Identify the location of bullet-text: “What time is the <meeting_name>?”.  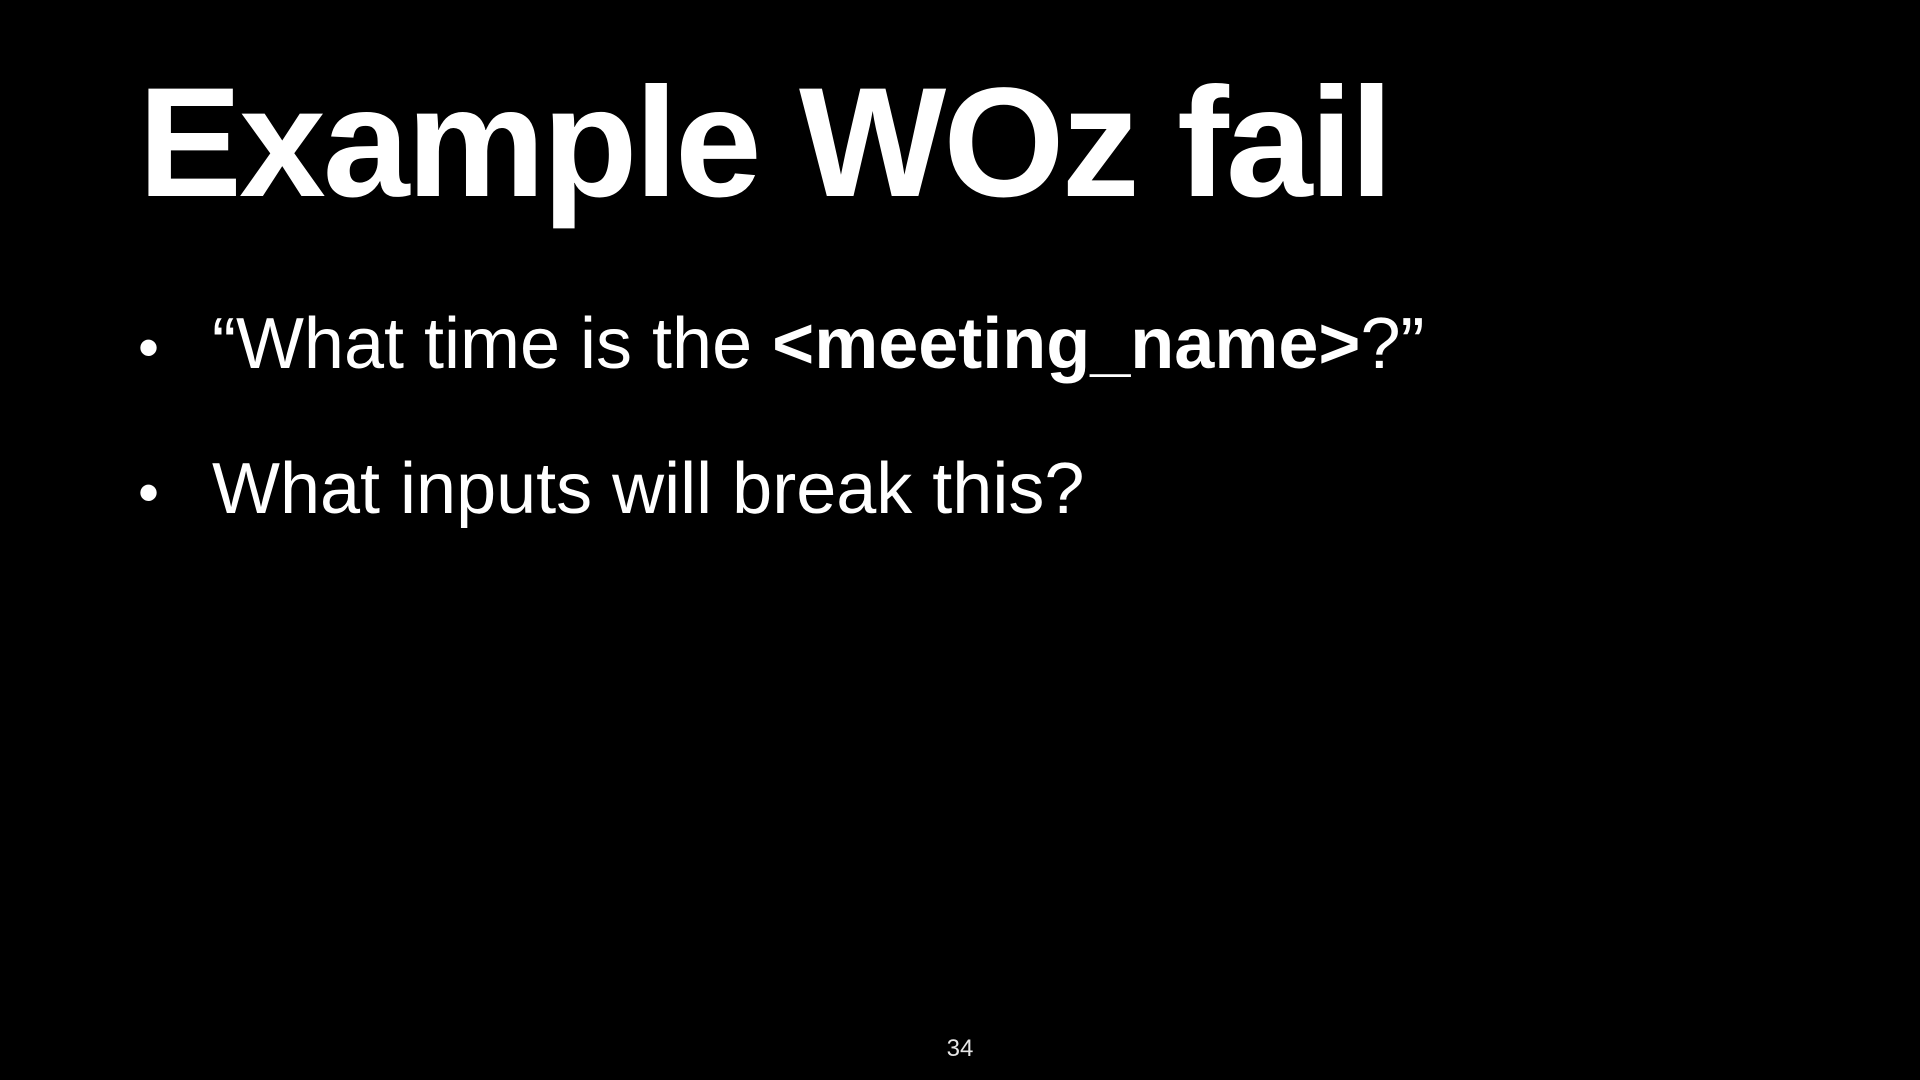
(818, 344).